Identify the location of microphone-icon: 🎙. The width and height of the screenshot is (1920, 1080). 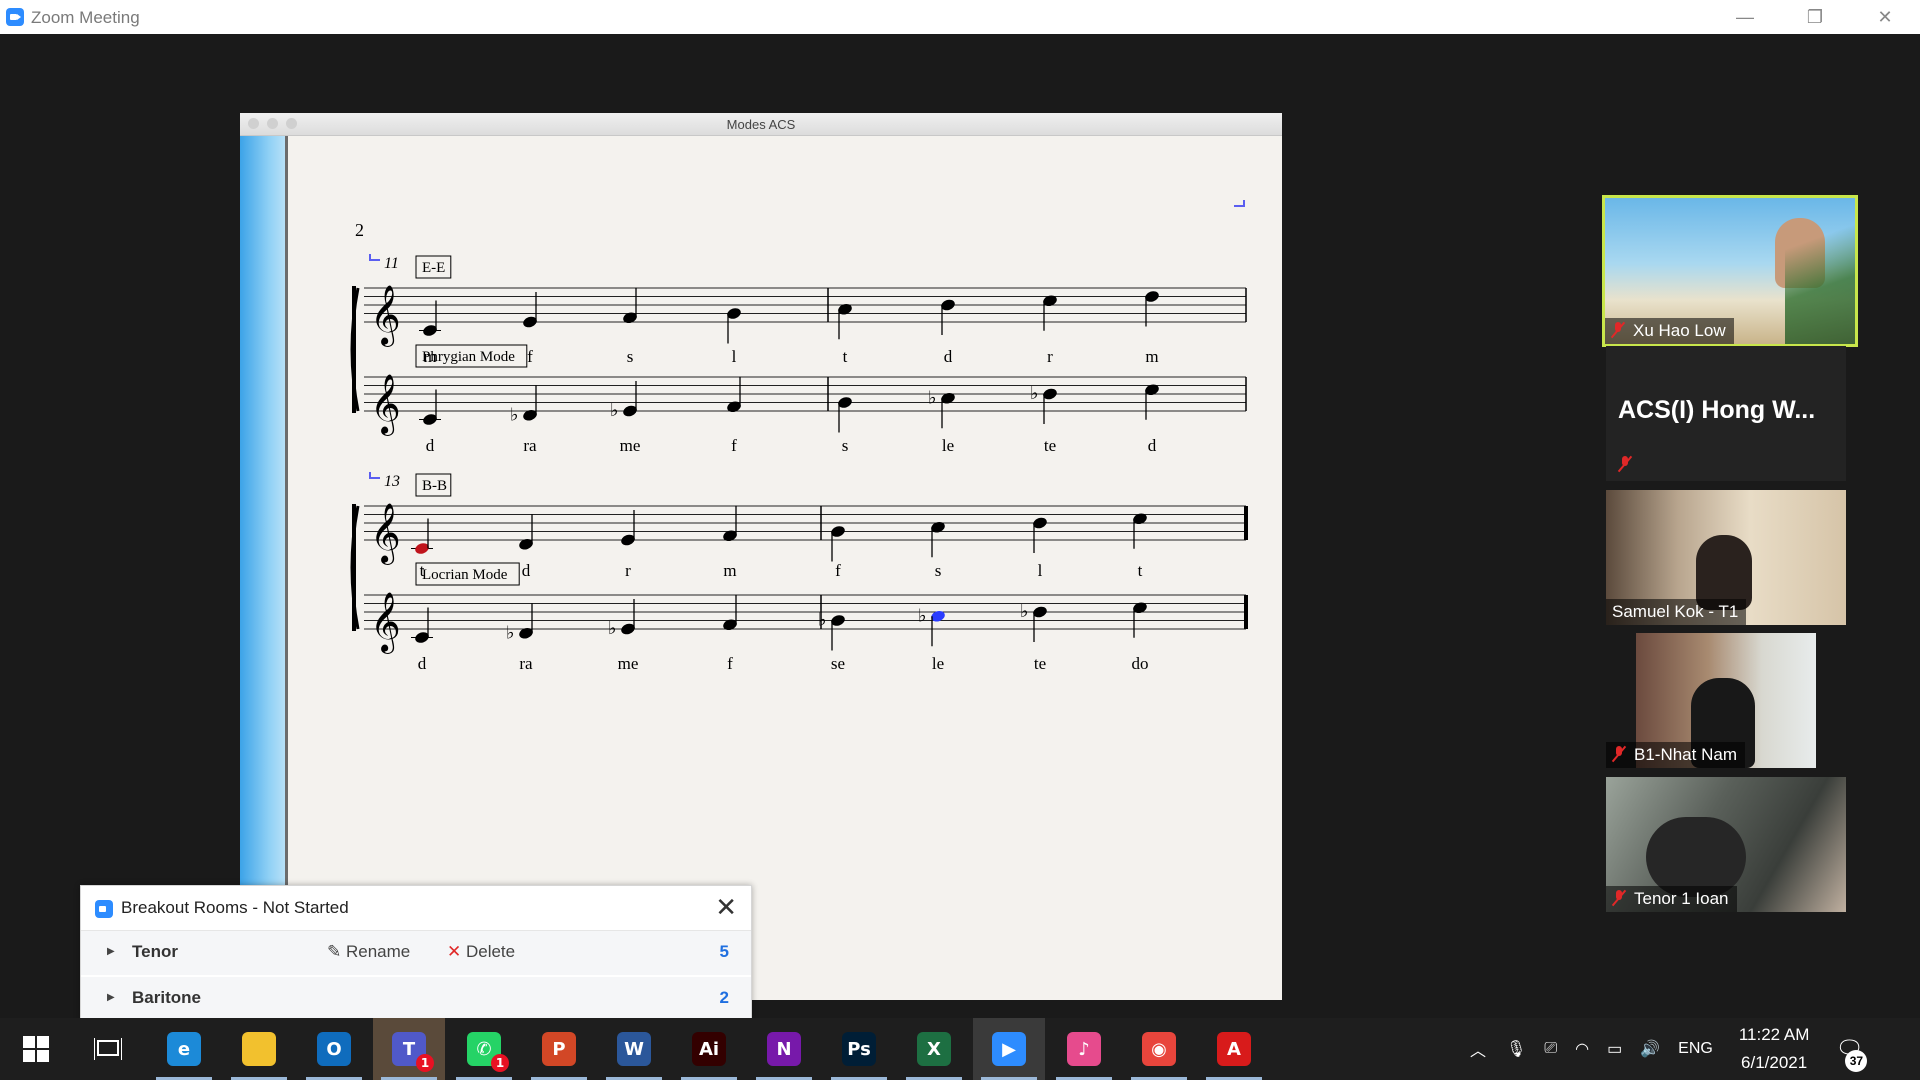
(1516, 1049).